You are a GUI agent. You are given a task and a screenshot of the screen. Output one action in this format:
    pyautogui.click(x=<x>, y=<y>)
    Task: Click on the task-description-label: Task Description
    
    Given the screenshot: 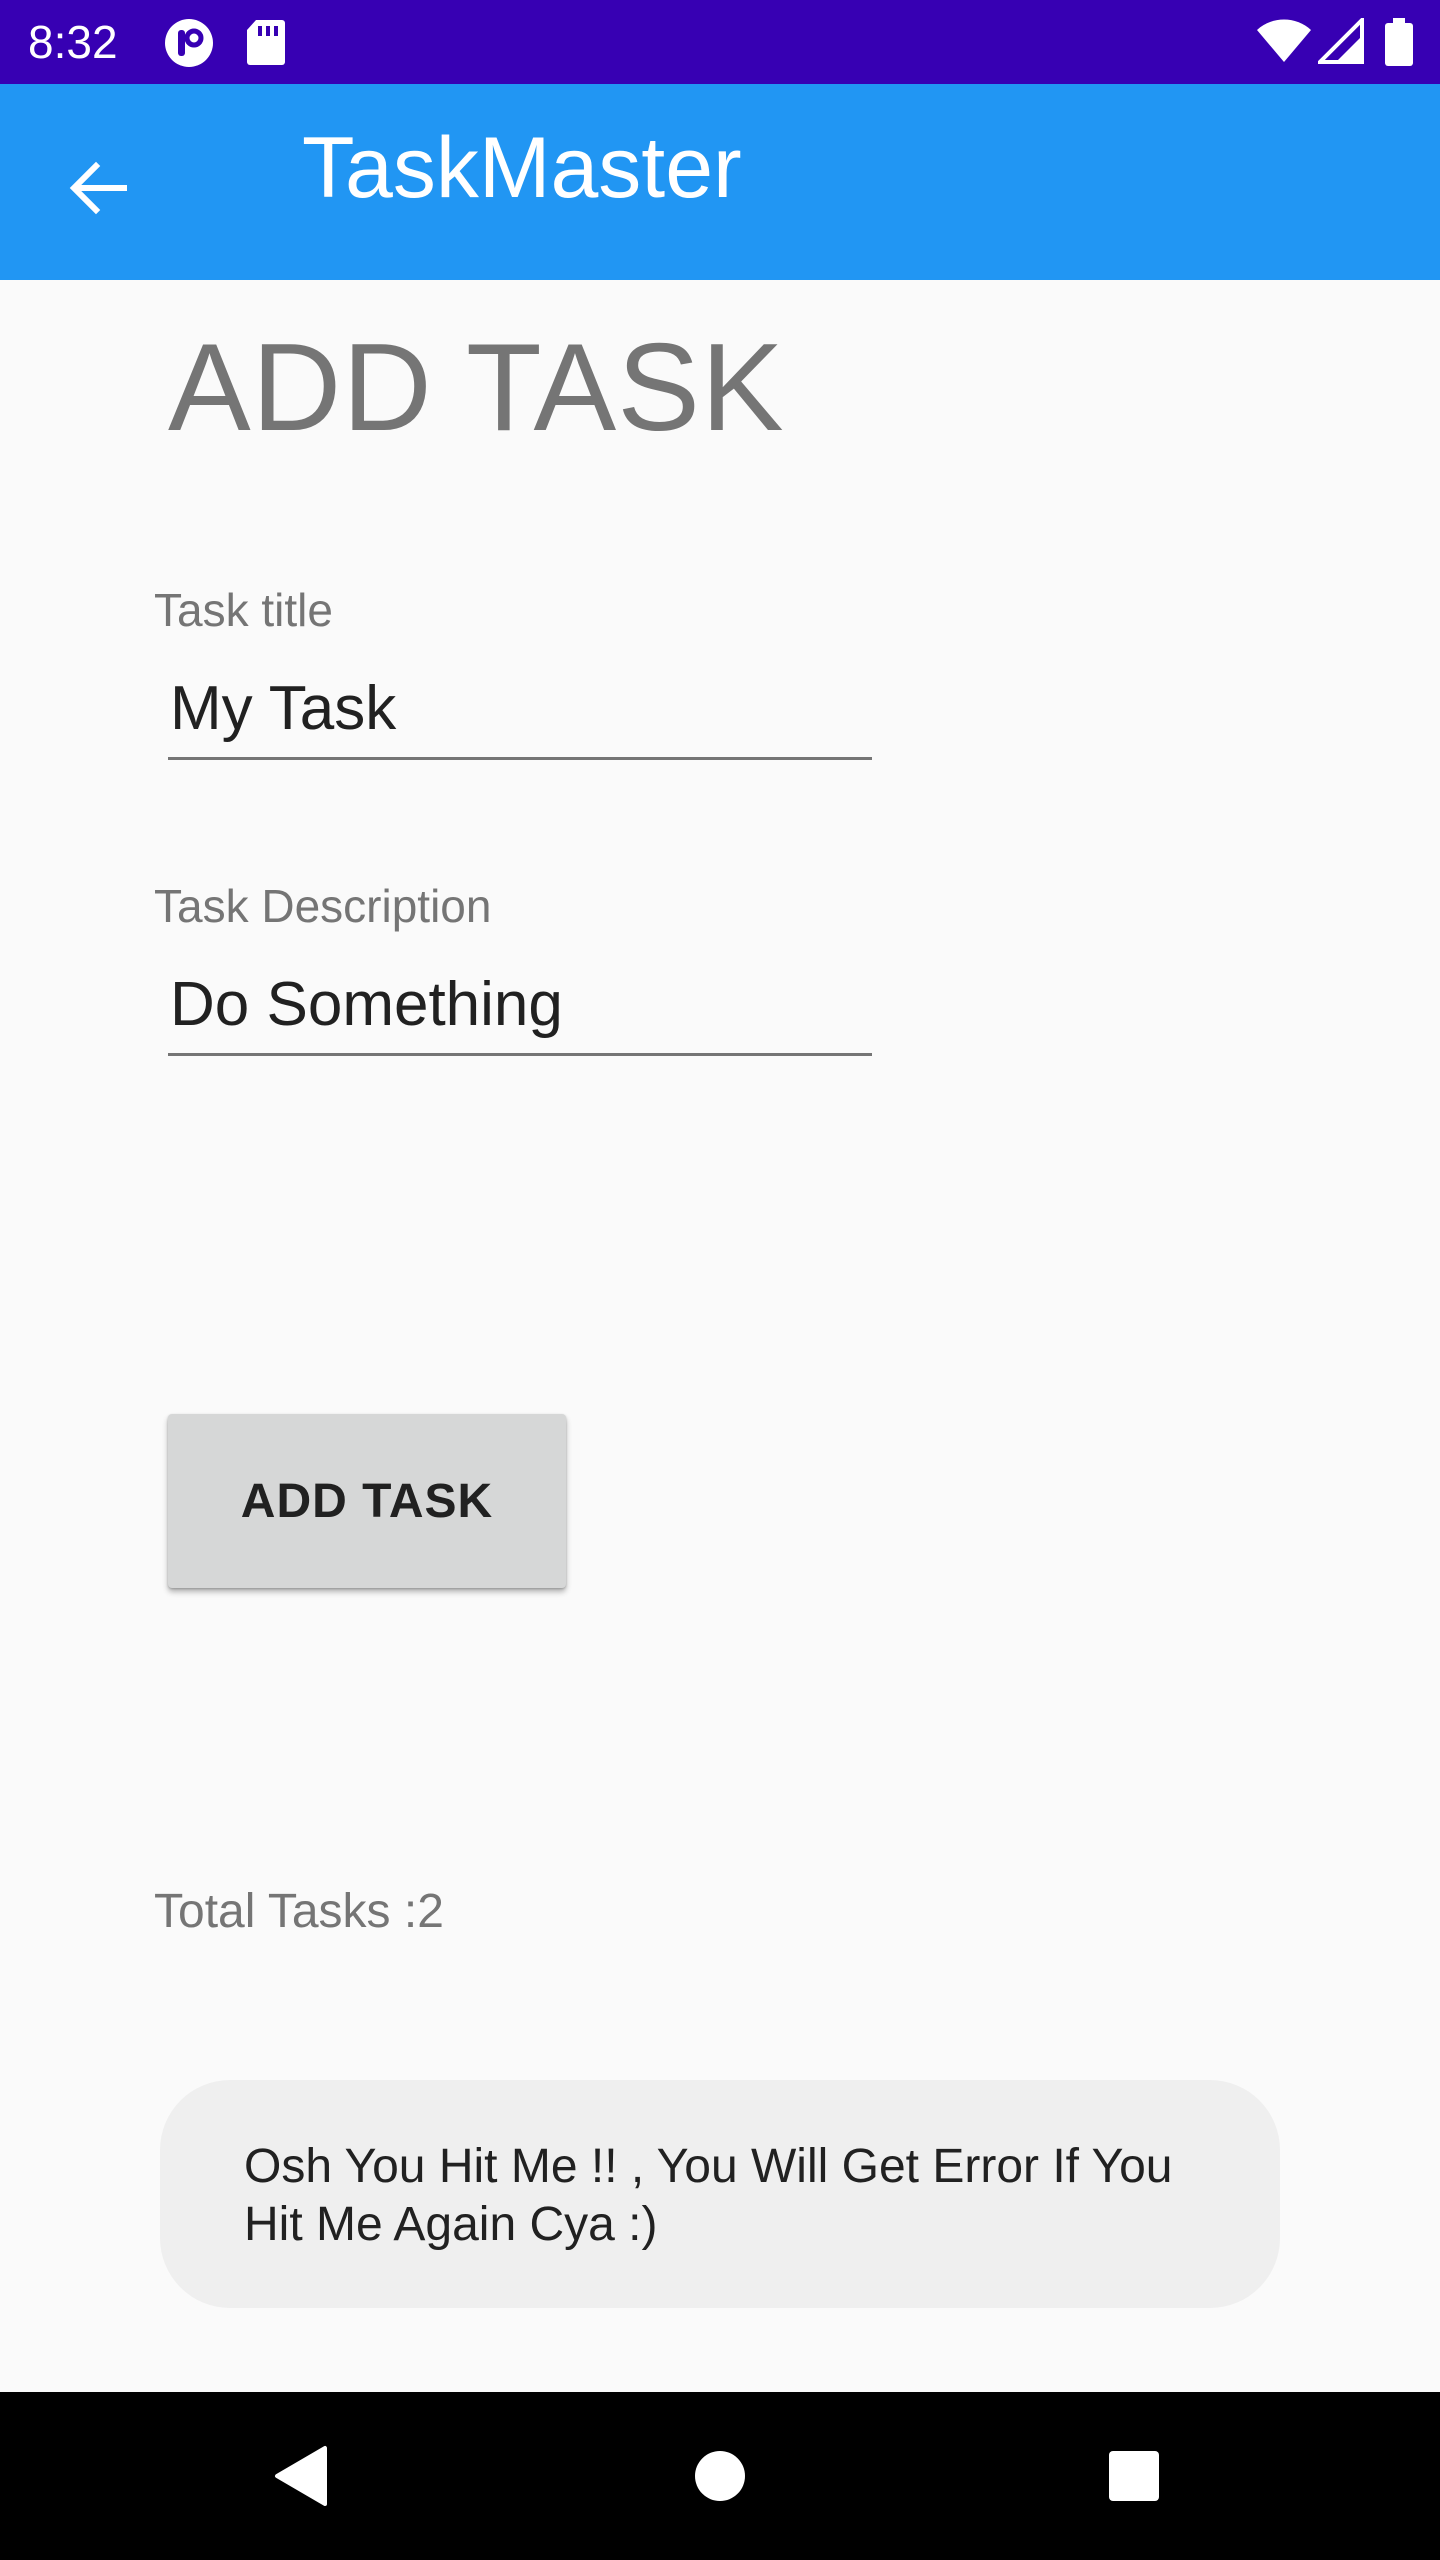 What is the action you would take?
    pyautogui.click(x=323, y=906)
    